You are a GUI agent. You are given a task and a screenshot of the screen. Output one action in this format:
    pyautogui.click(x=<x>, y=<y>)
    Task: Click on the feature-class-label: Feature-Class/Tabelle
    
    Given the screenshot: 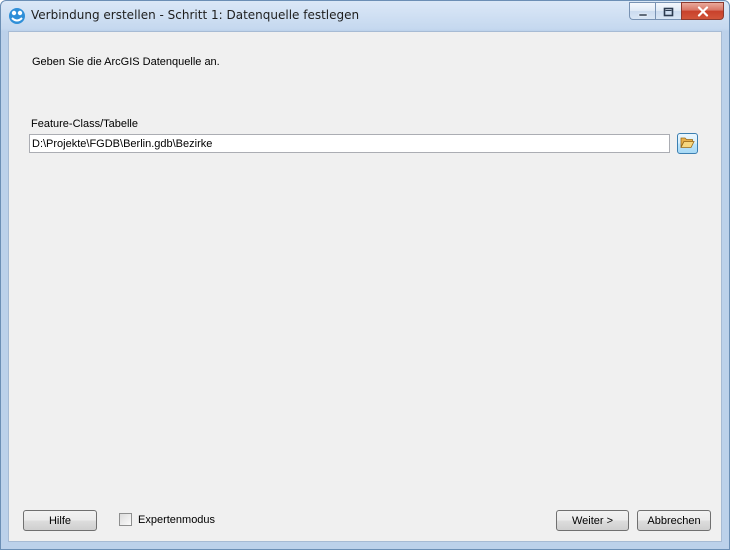 What is the action you would take?
    pyautogui.click(x=84, y=124)
    